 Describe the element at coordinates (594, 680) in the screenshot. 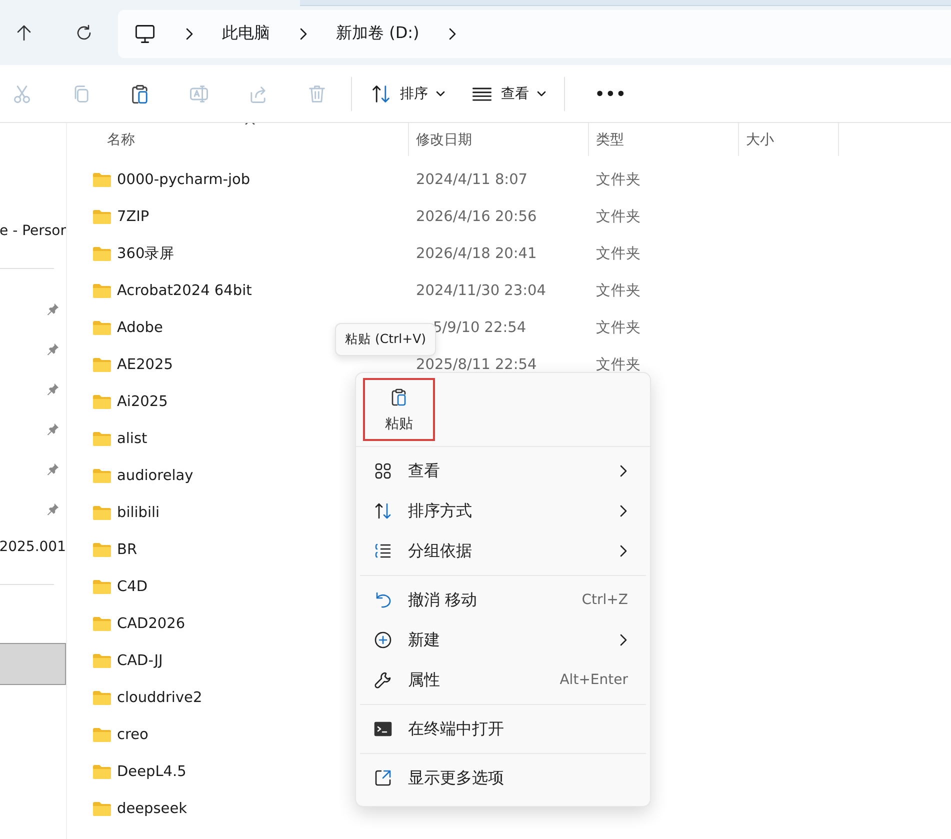

I see `shortcut-hint: Alt+Enter` at that location.